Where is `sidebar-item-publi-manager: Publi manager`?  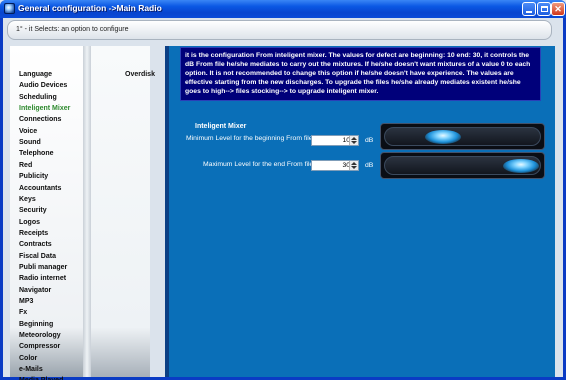
sidebar-item-publi-manager: Publi manager is located at coordinates (43, 267).